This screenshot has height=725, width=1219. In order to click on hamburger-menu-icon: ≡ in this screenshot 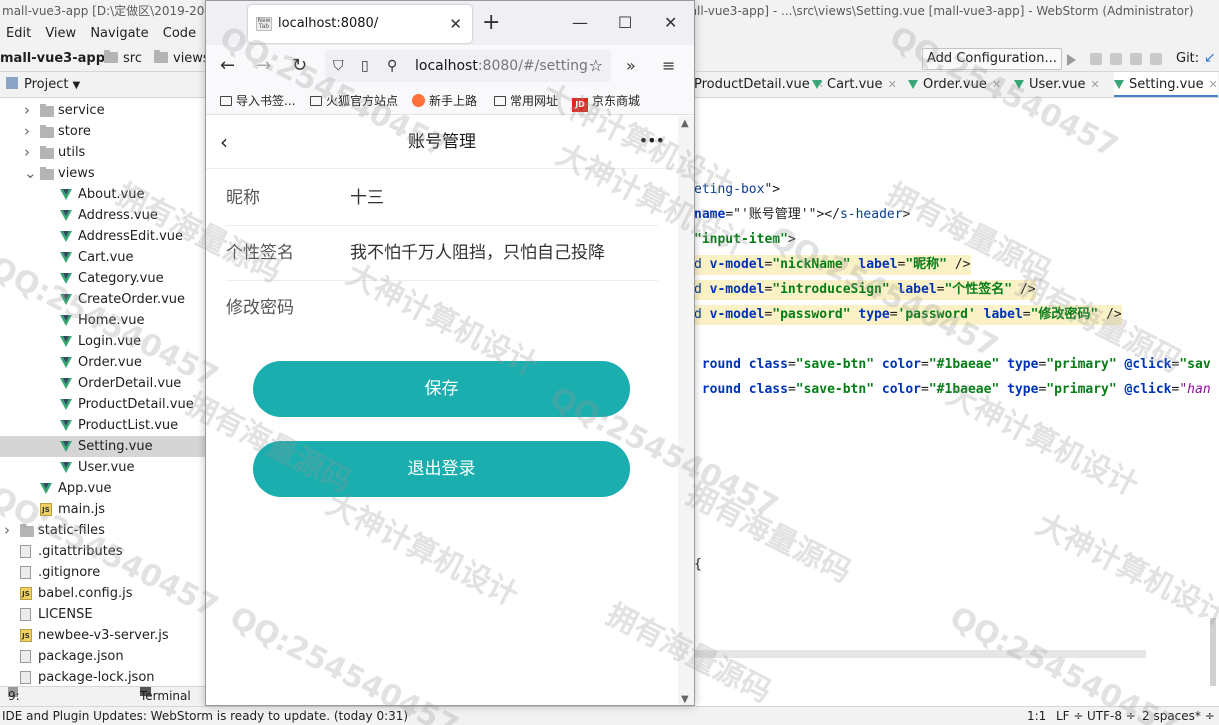, I will do `click(668, 66)`.